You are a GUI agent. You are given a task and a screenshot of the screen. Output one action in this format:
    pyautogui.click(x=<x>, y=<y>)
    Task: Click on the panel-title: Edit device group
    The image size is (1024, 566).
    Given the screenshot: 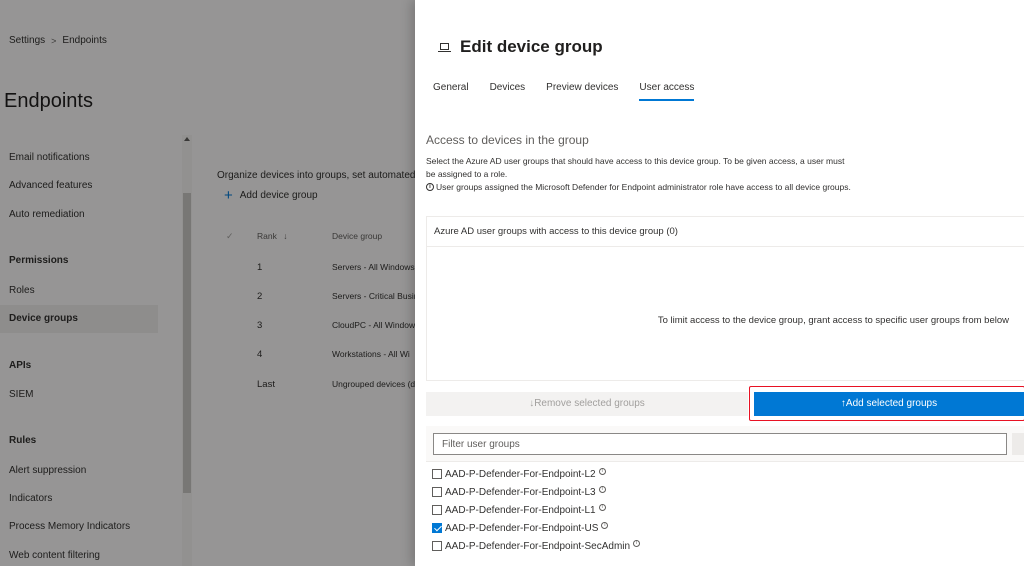 What is the action you would take?
    pyautogui.click(x=520, y=47)
    